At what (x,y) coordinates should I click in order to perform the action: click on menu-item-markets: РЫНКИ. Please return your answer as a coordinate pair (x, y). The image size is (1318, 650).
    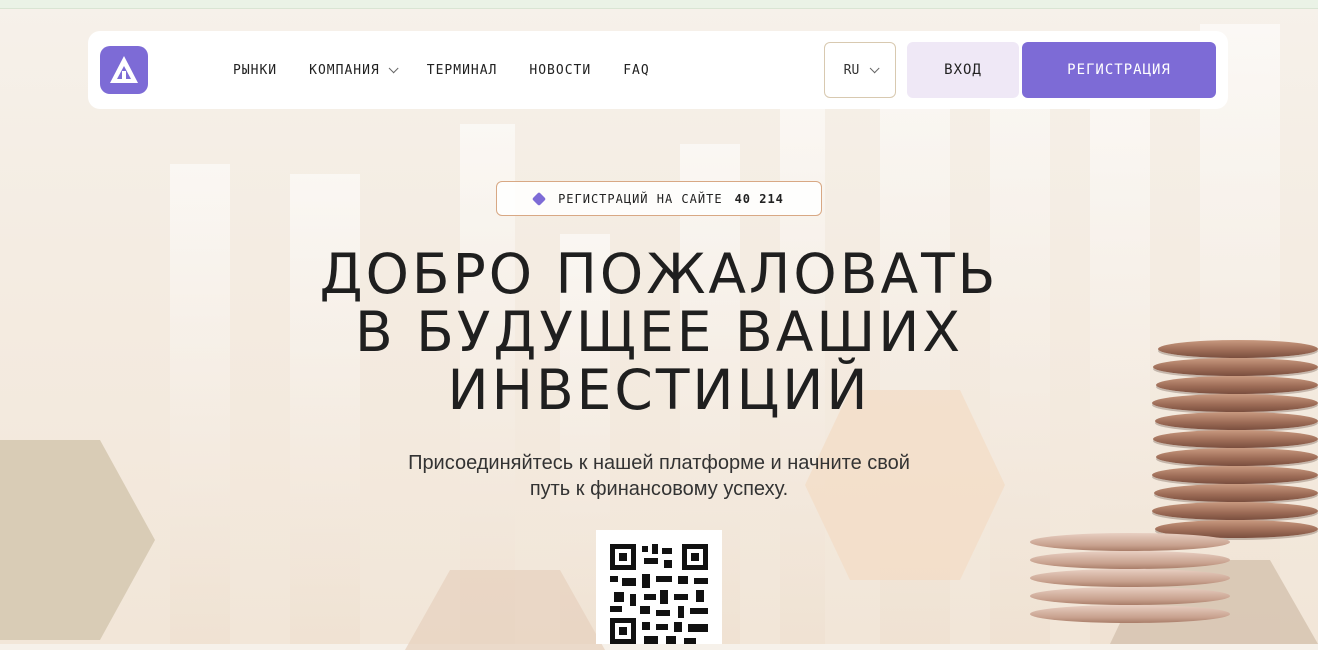
    Looking at the image, I should click on (255, 70).